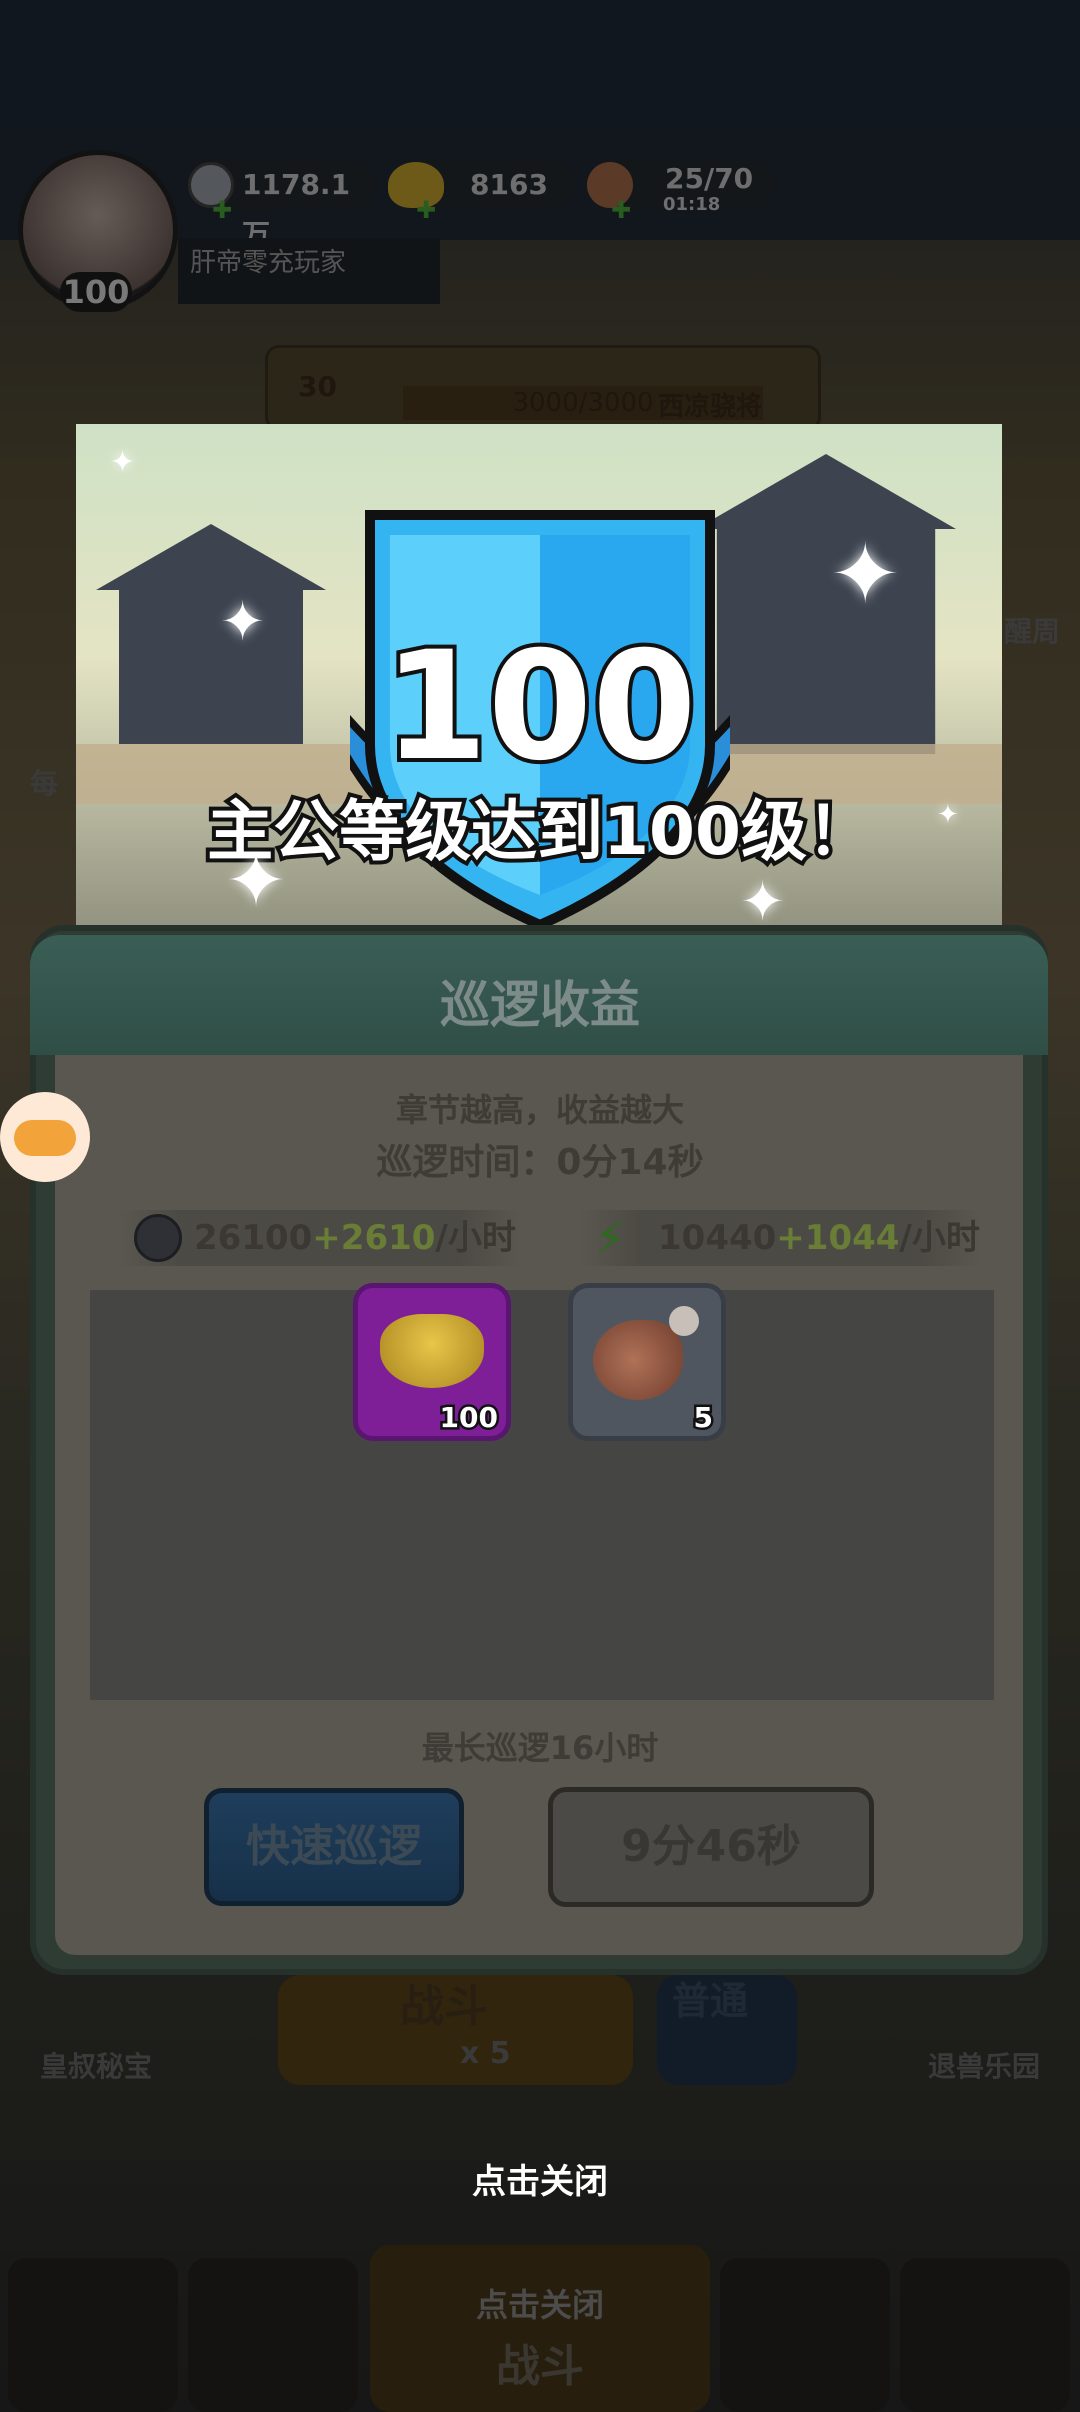 This screenshot has height=2412, width=1080. I want to click on item-count: 5, so click(703, 1418).